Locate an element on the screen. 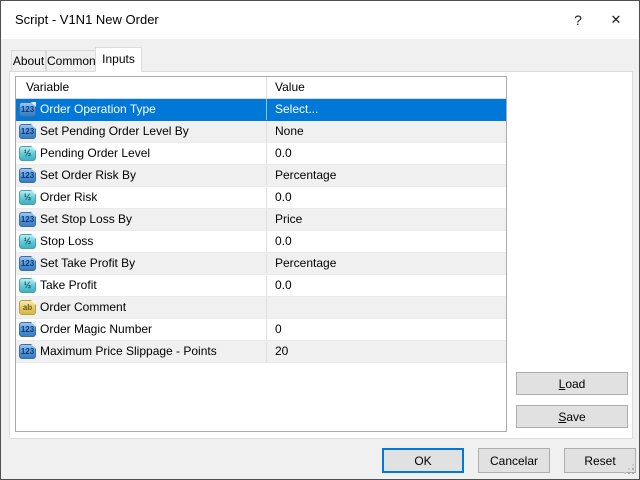 The height and width of the screenshot is (480, 640). cancel-button-label: Cancelar is located at coordinates (514, 460).